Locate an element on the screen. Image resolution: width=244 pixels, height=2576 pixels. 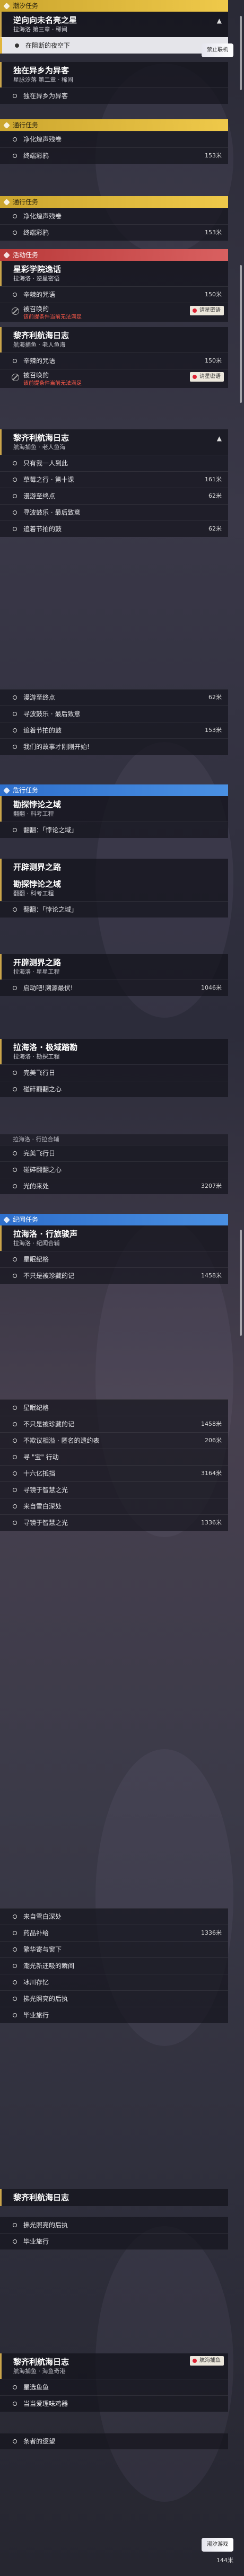
quest-objective: 冰川存忆 is located at coordinates (114, 1982).